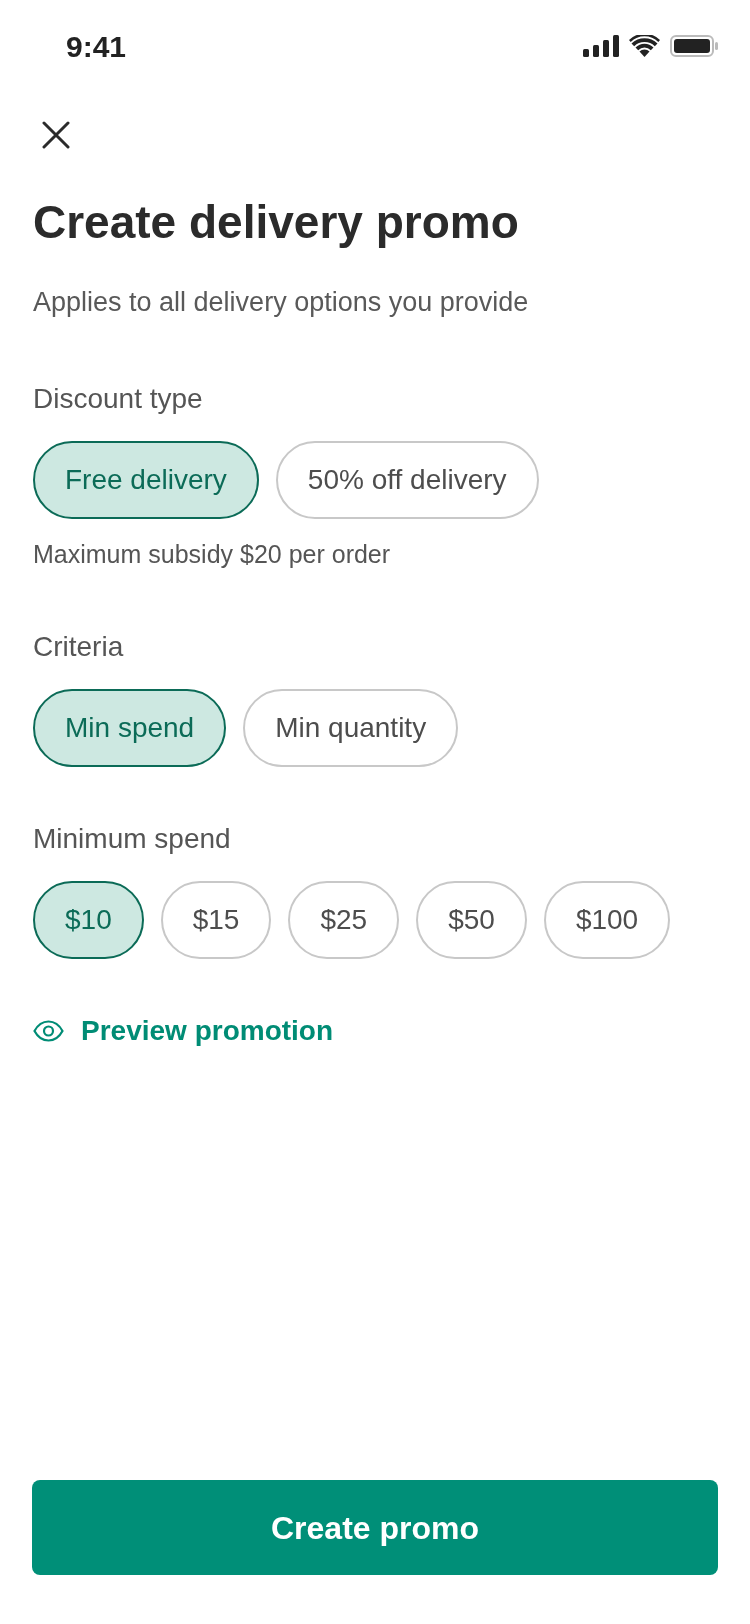  I want to click on status-time: 9:41, so click(96, 46).